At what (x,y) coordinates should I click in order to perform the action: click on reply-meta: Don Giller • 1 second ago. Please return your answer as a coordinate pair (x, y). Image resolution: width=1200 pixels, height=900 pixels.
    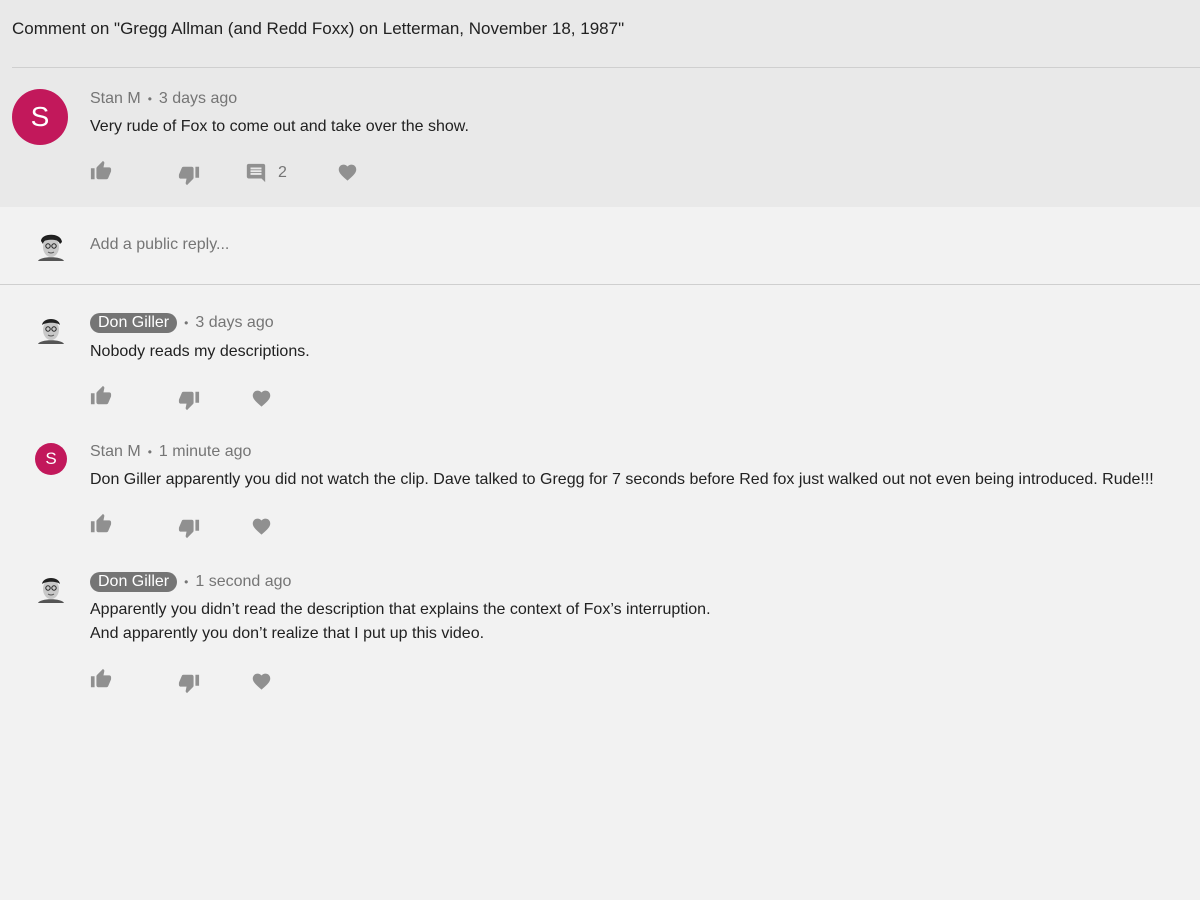
    Looking at the image, I should click on (190, 582).